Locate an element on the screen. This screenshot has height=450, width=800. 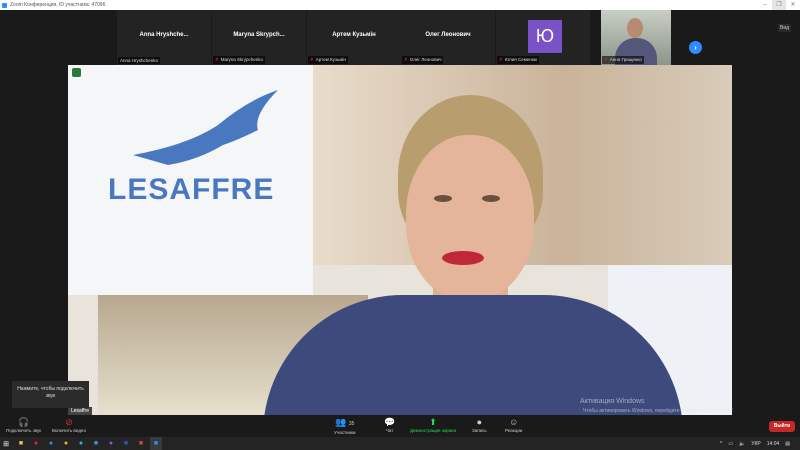
participants-button: 👥 35 Участники is located at coordinates (345, 426).